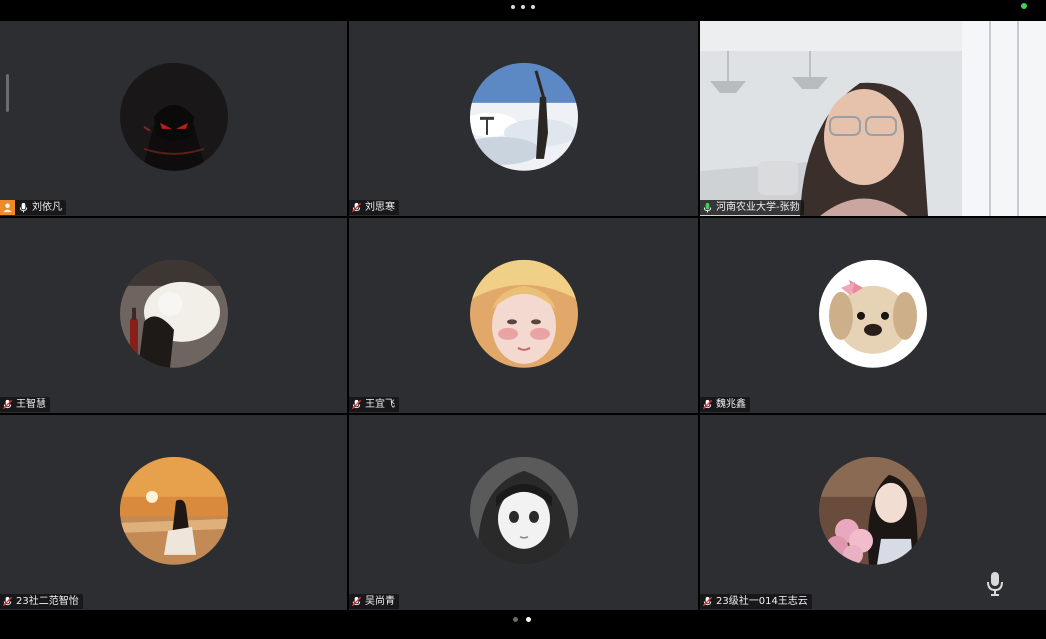  I want to click on participant-name-tag: 王宜飞, so click(374, 404).